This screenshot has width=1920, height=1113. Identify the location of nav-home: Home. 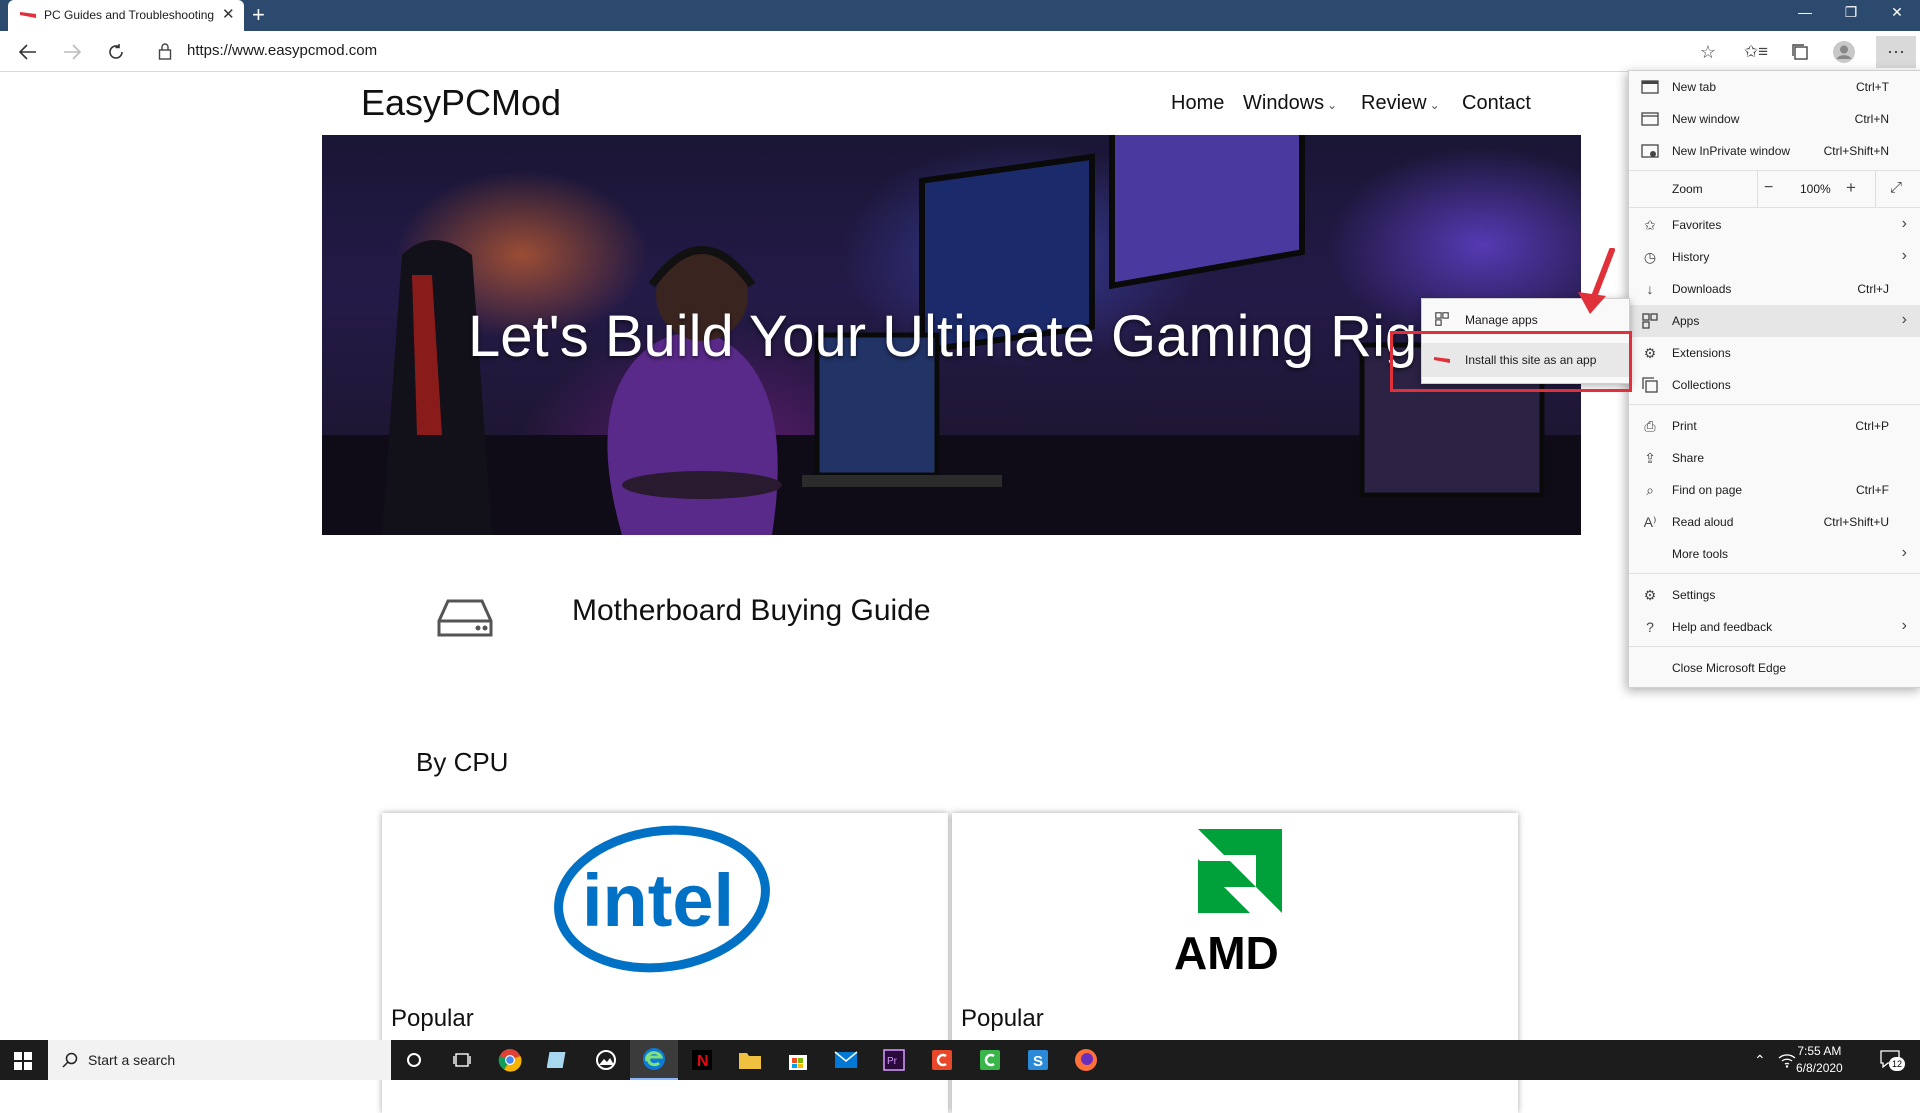
(1197, 103).